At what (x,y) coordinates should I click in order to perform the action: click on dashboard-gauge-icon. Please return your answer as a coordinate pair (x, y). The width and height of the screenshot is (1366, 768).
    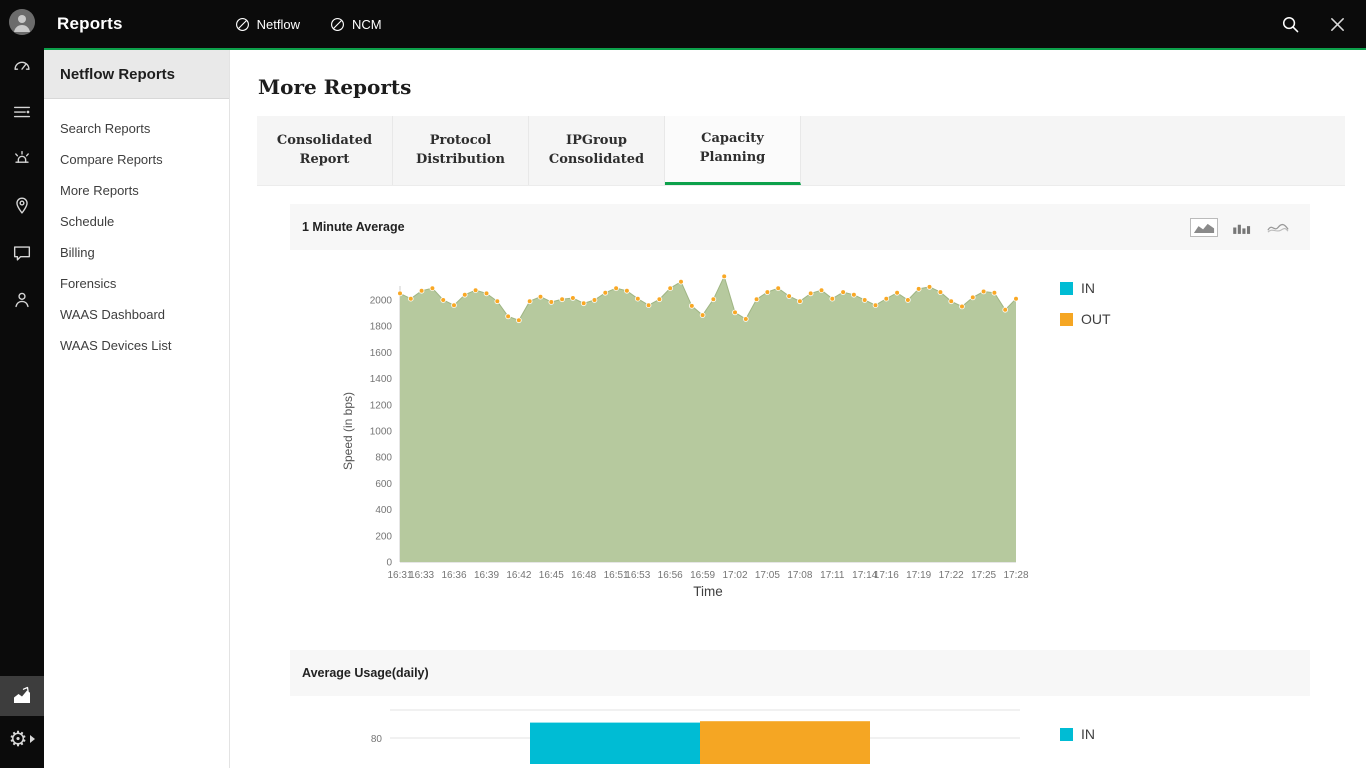
    Looking at the image, I should click on (22, 64).